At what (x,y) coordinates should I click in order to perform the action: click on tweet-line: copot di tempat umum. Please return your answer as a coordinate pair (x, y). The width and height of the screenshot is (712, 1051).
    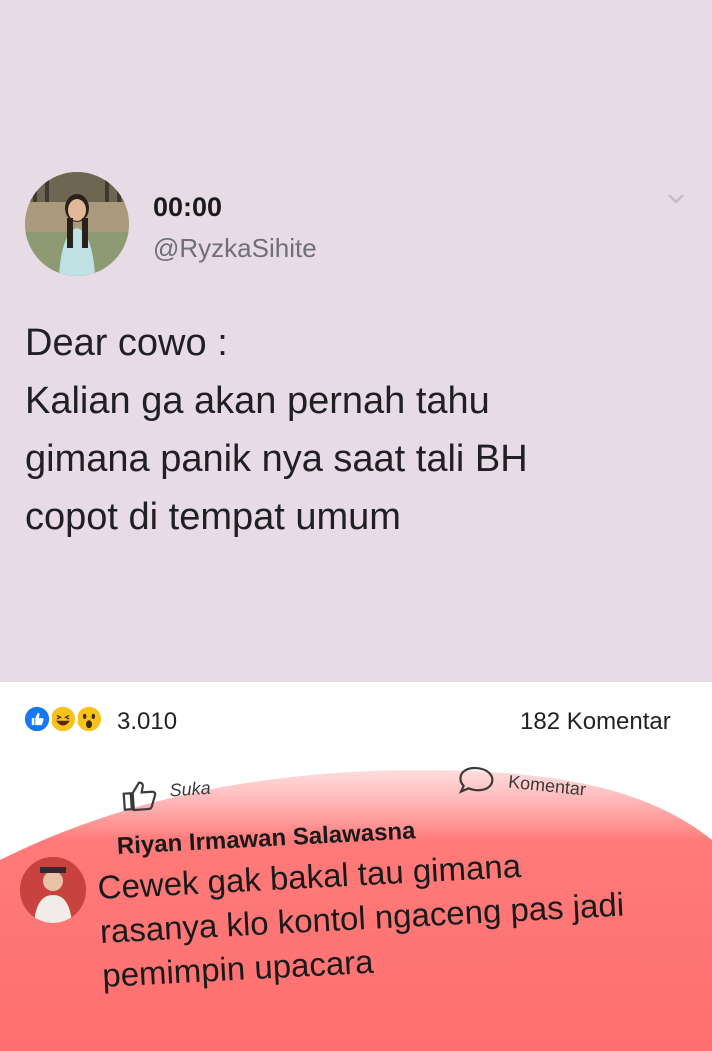
    Looking at the image, I should click on (213, 517).